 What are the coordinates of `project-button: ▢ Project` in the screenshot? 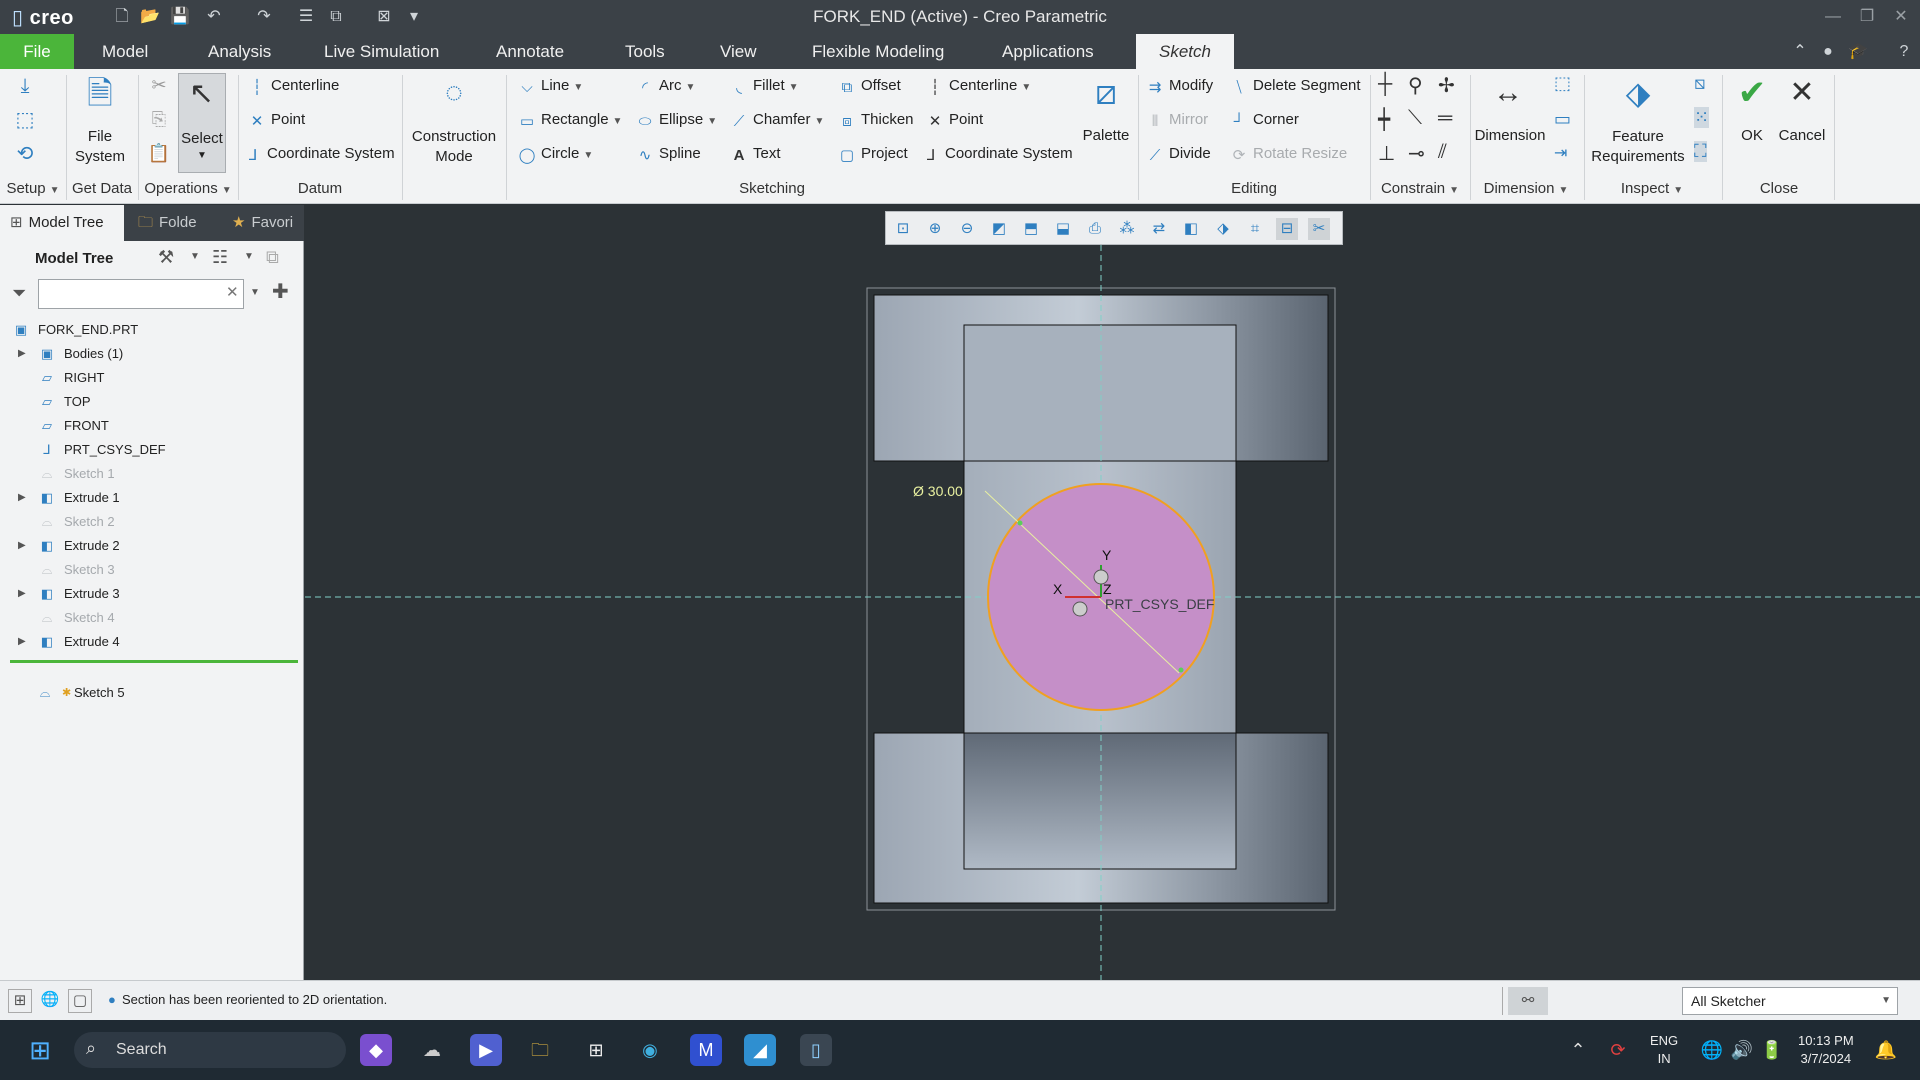 It's located at (873, 154).